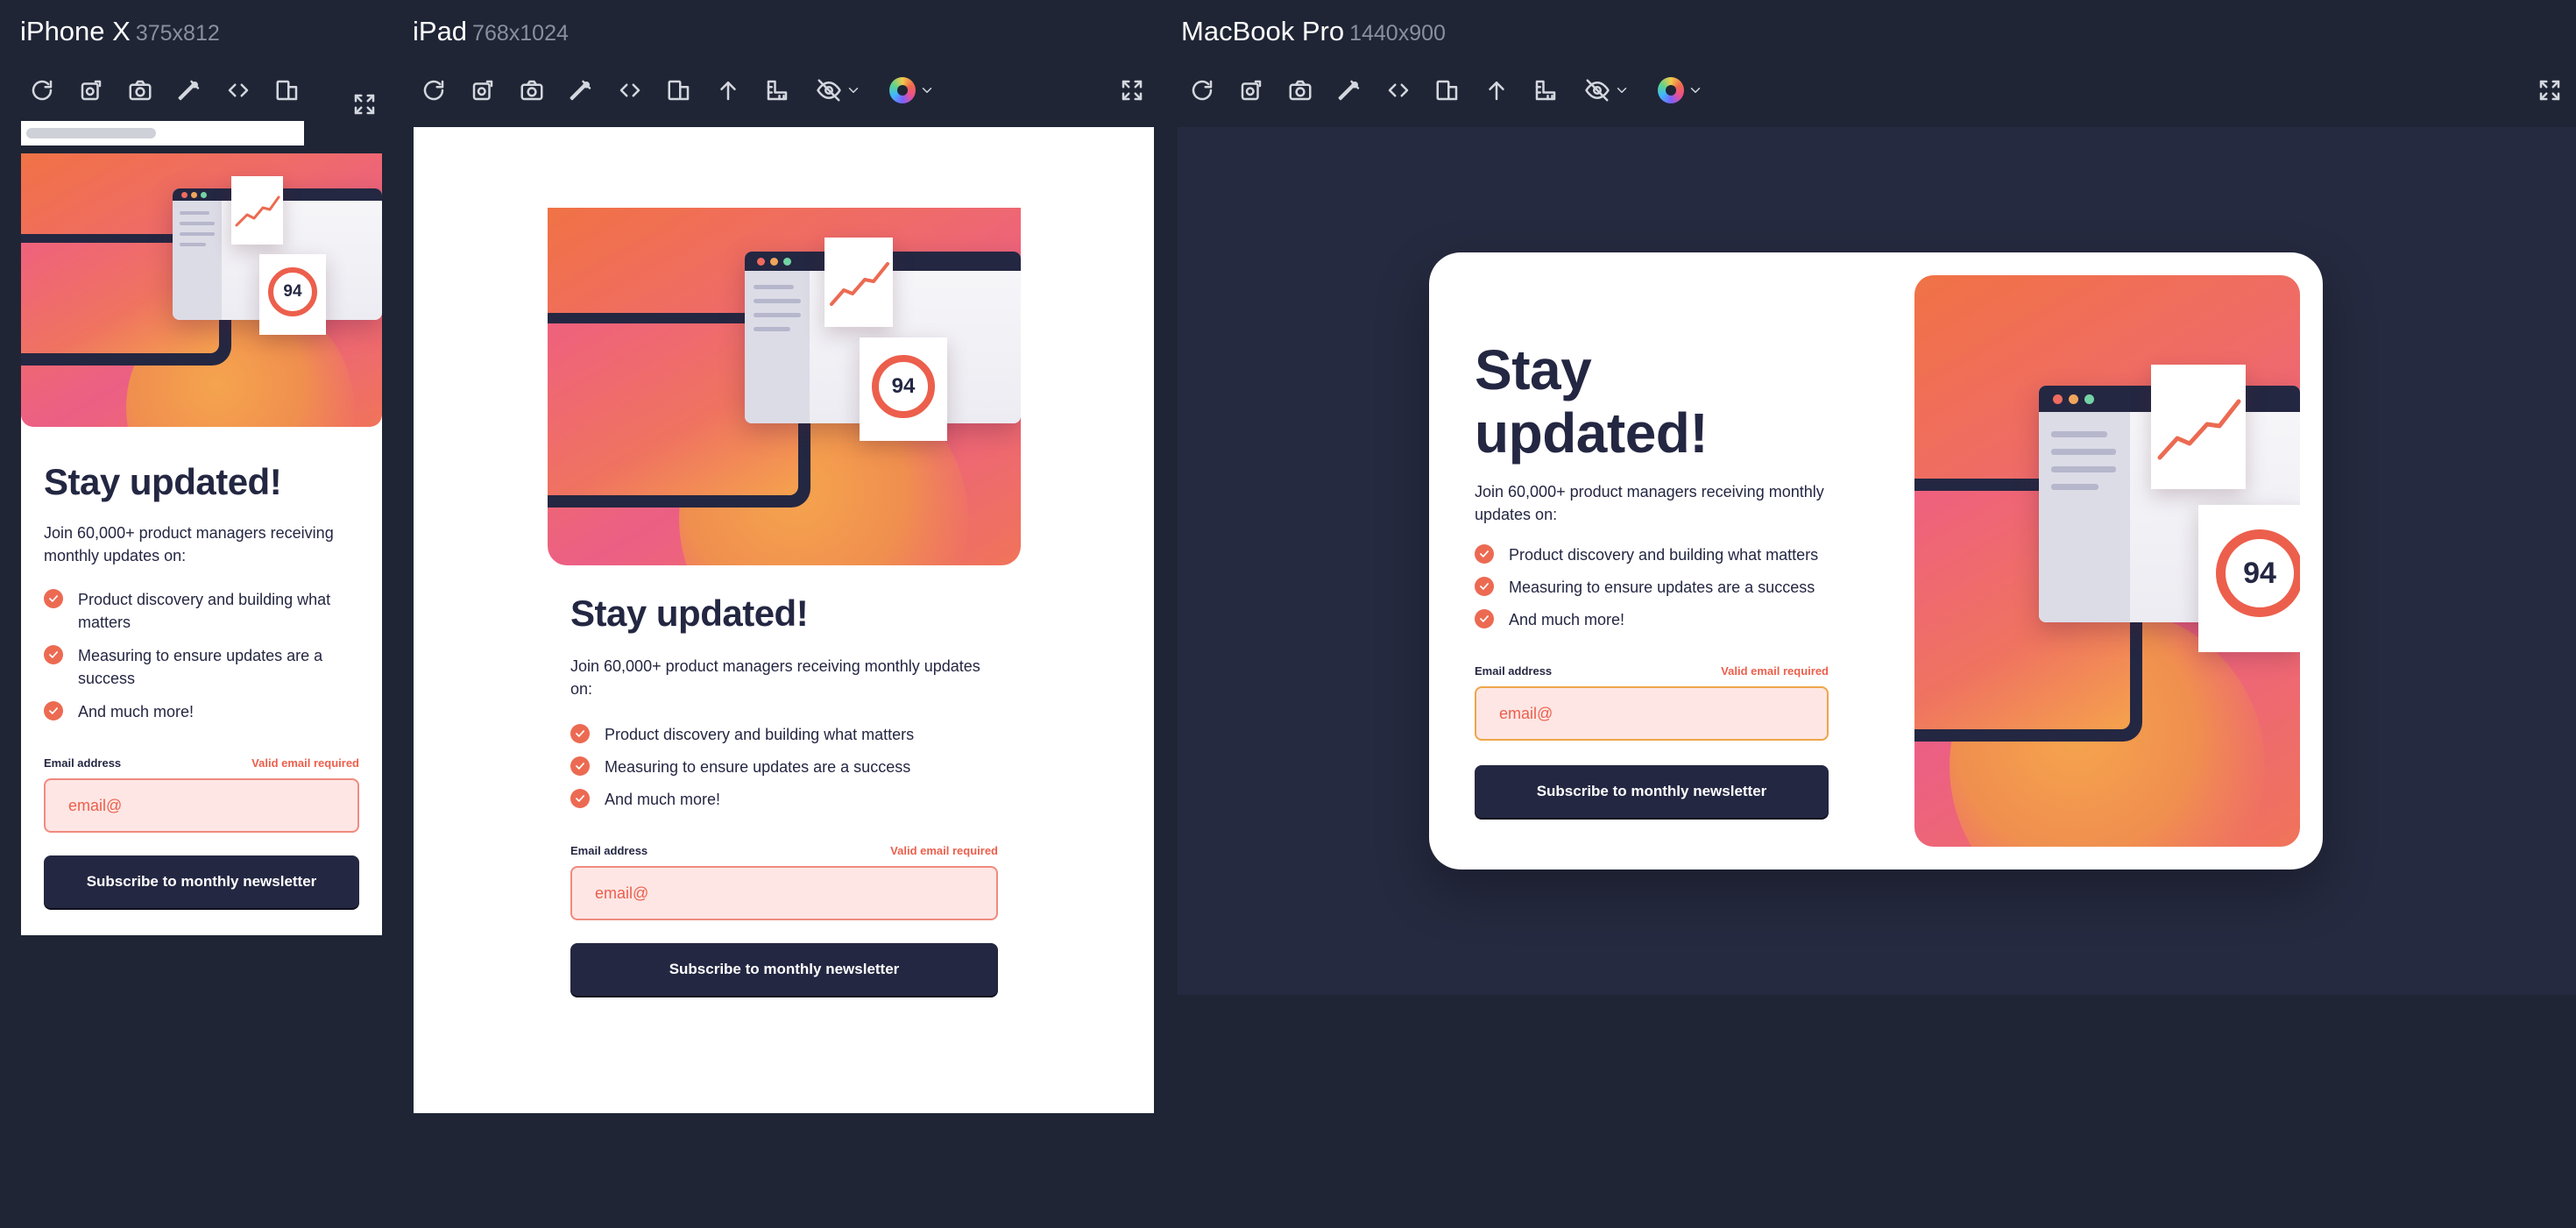 The height and width of the screenshot is (1228, 2576). I want to click on device-dimensions: 768x1024, so click(520, 33).